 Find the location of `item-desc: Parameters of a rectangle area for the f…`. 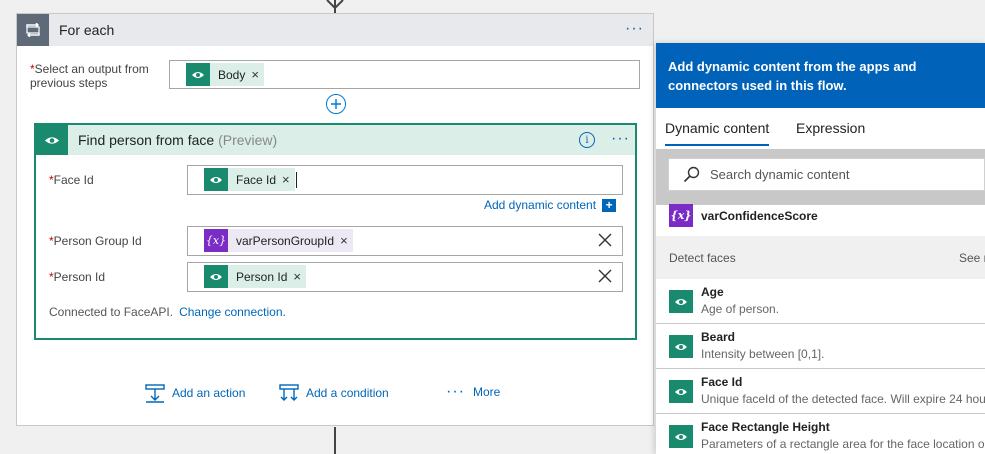

item-desc: Parameters of a rectangle area for the f… is located at coordinates (843, 444).